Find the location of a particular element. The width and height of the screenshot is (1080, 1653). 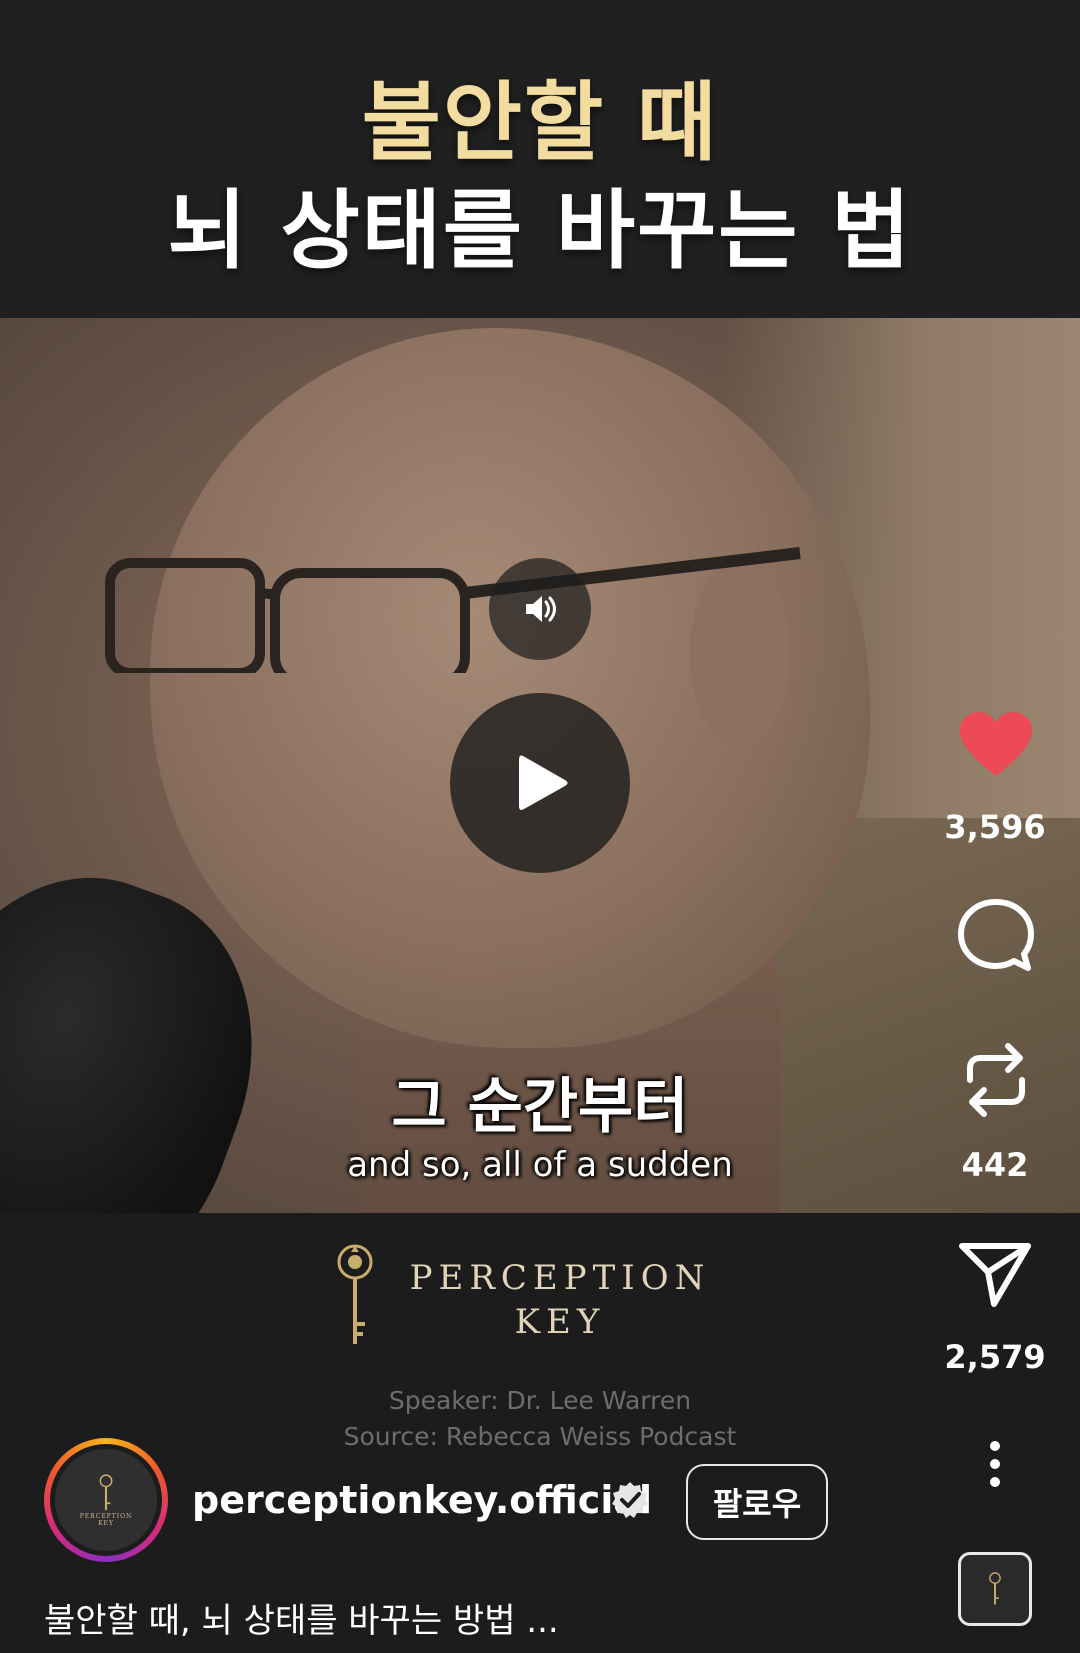

repost-count: 442 is located at coordinates (995, 1165).